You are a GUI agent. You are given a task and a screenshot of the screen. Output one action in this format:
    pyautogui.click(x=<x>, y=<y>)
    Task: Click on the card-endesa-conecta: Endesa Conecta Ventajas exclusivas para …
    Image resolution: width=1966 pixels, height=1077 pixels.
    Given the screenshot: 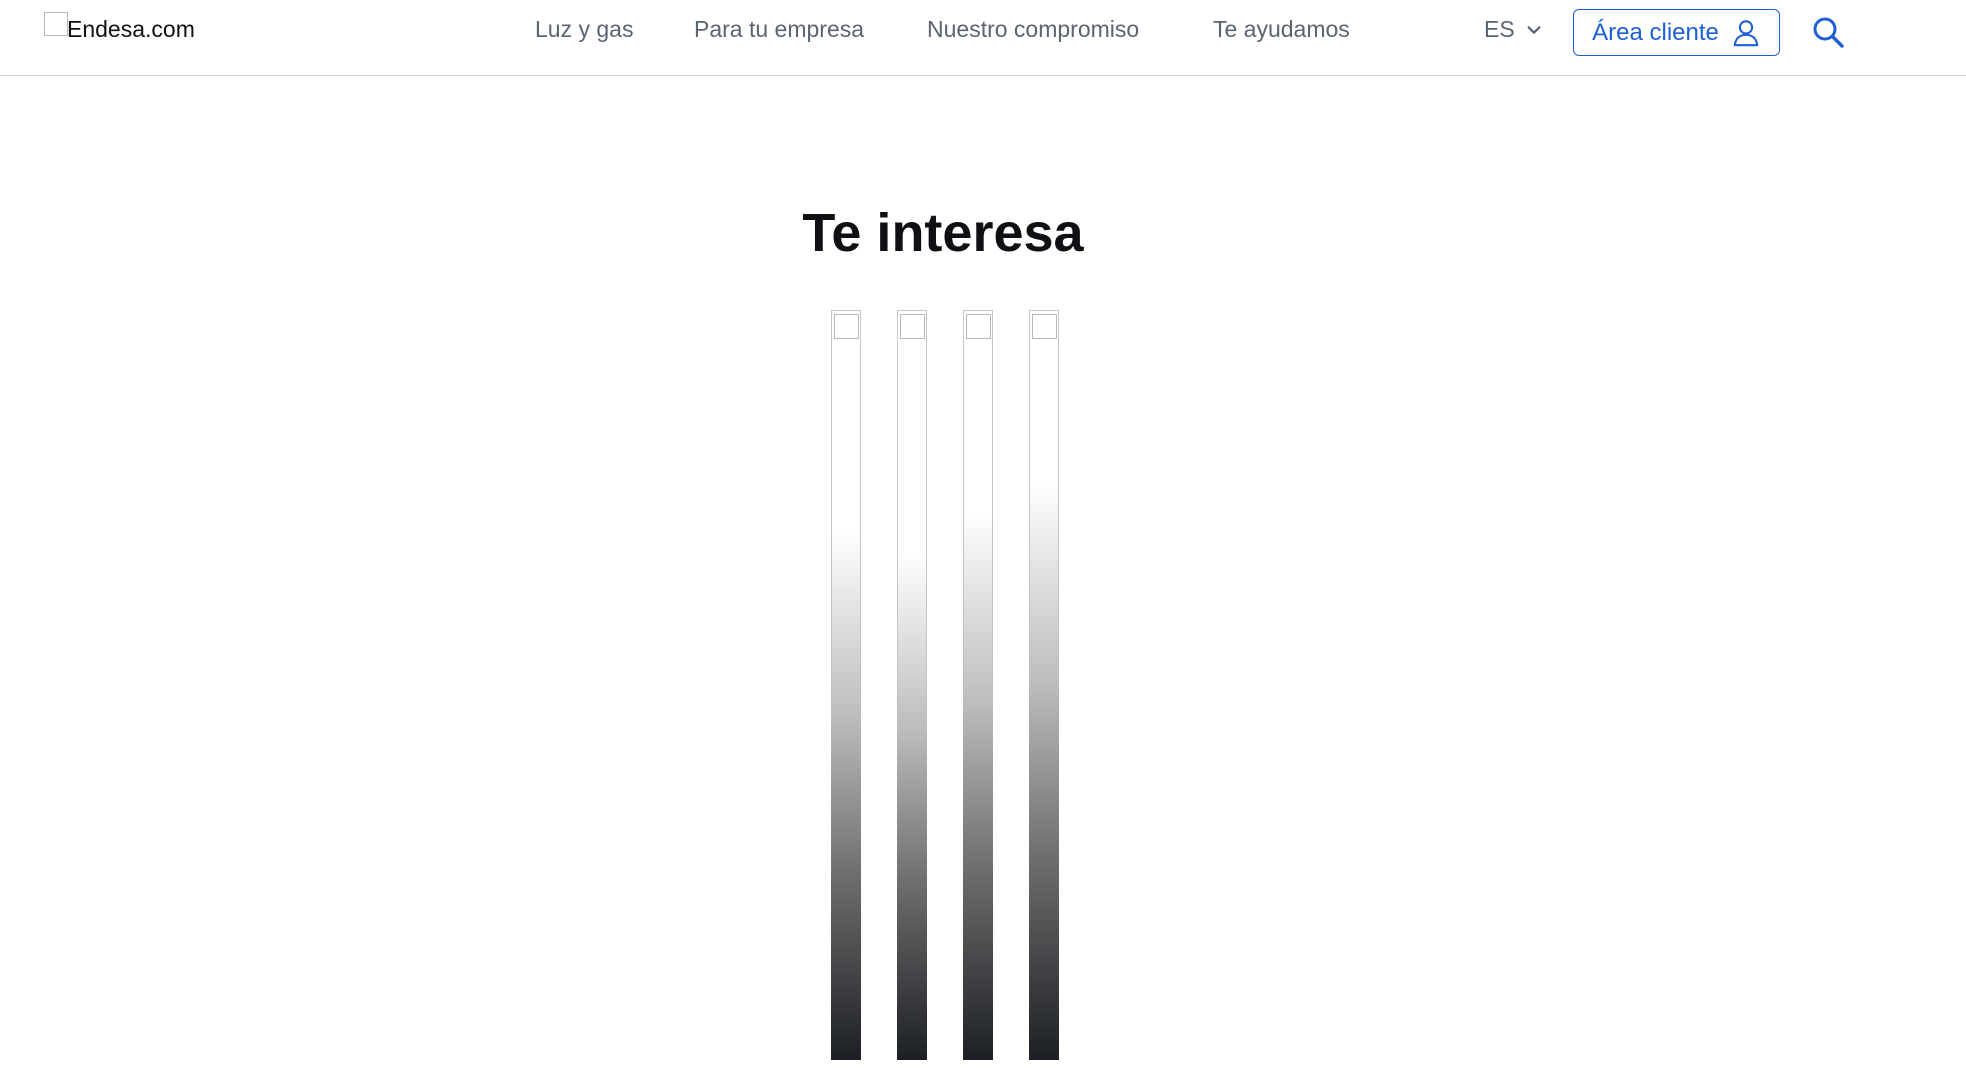 What is the action you would take?
    pyautogui.click(x=948, y=685)
    